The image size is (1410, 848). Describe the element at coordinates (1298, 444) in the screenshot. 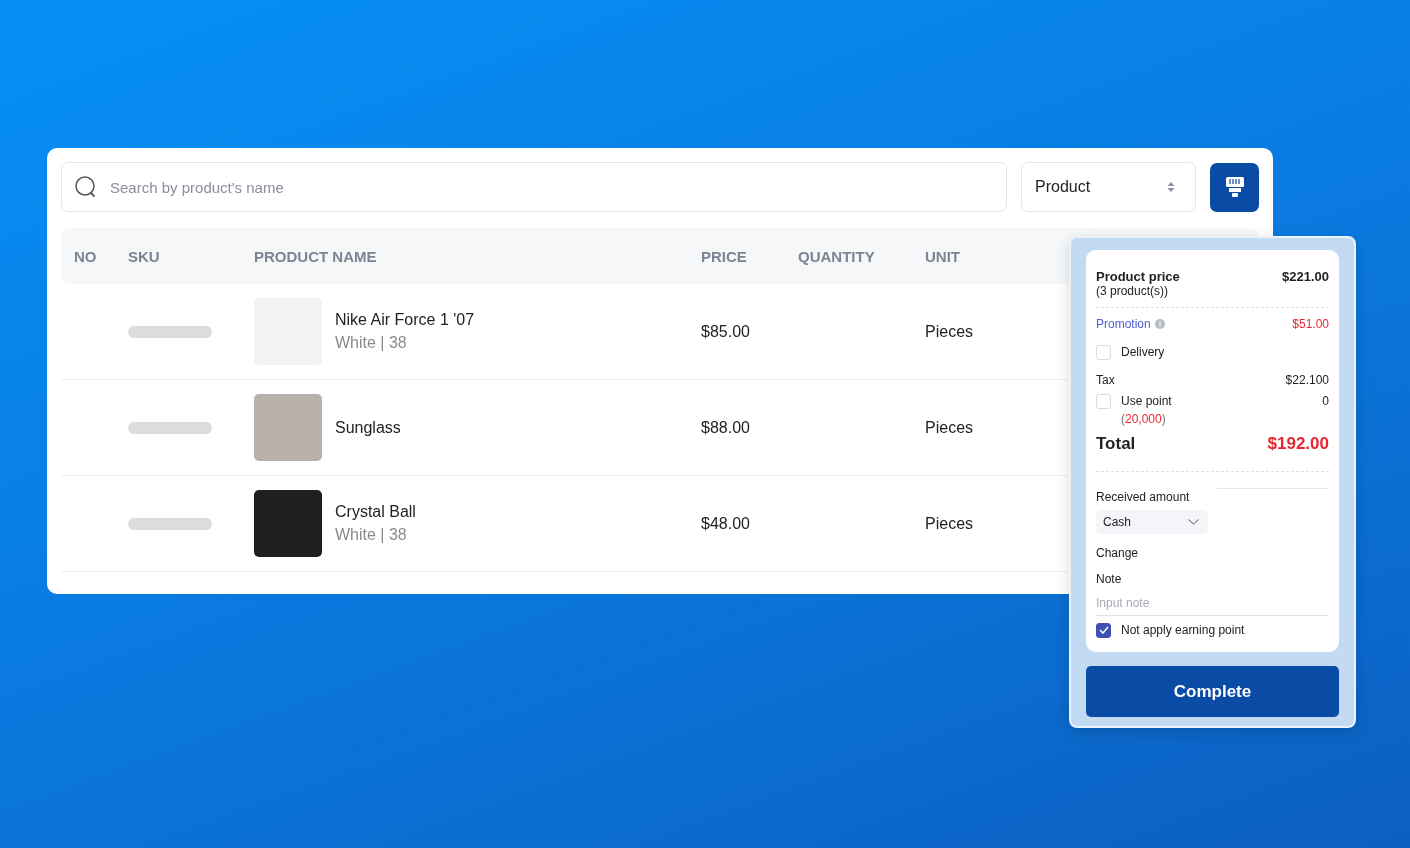

I see `total-value: $192.00` at that location.